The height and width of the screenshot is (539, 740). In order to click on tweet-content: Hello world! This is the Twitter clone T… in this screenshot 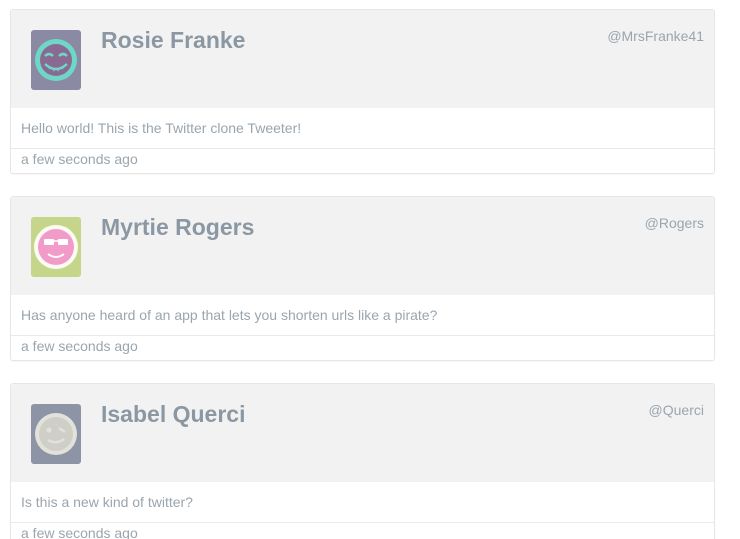, I will do `click(161, 128)`.